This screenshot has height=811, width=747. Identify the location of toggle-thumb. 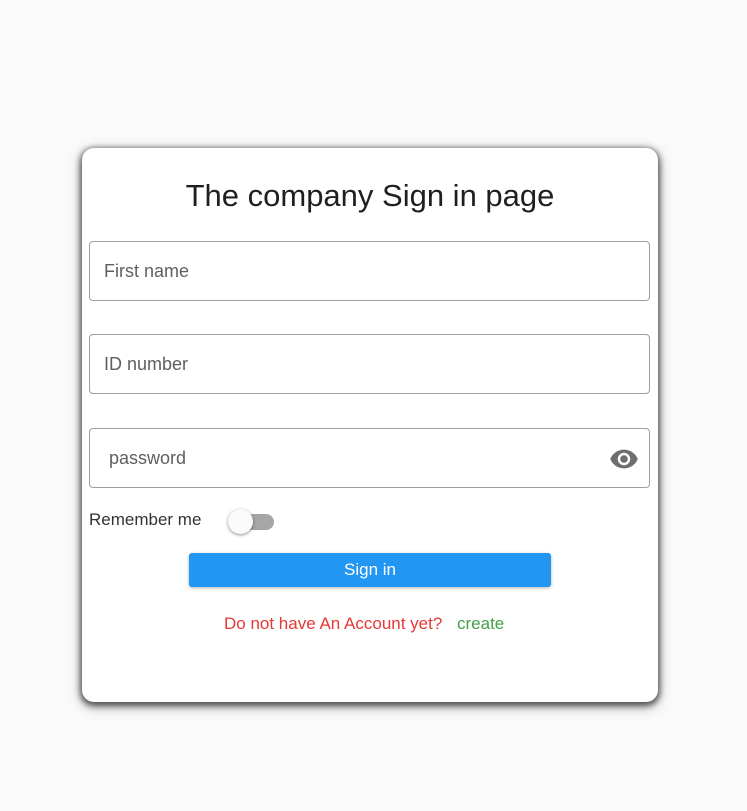
(240, 521).